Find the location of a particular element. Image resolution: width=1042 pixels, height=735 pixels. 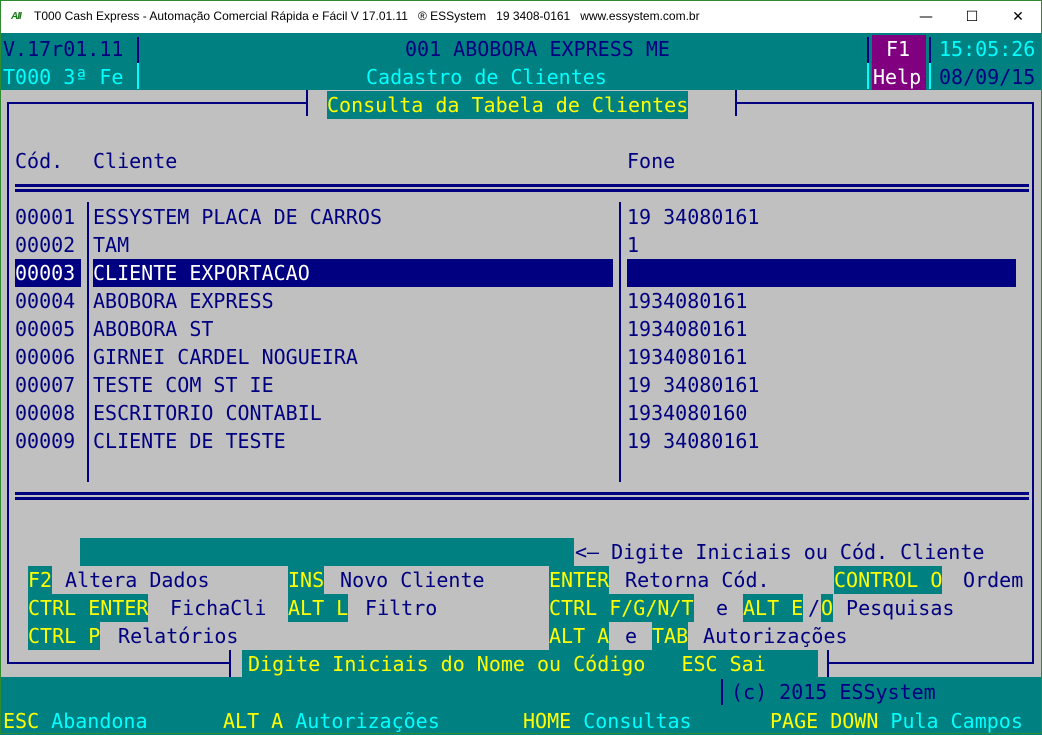

row-code: 00004 is located at coordinates (45, 301).